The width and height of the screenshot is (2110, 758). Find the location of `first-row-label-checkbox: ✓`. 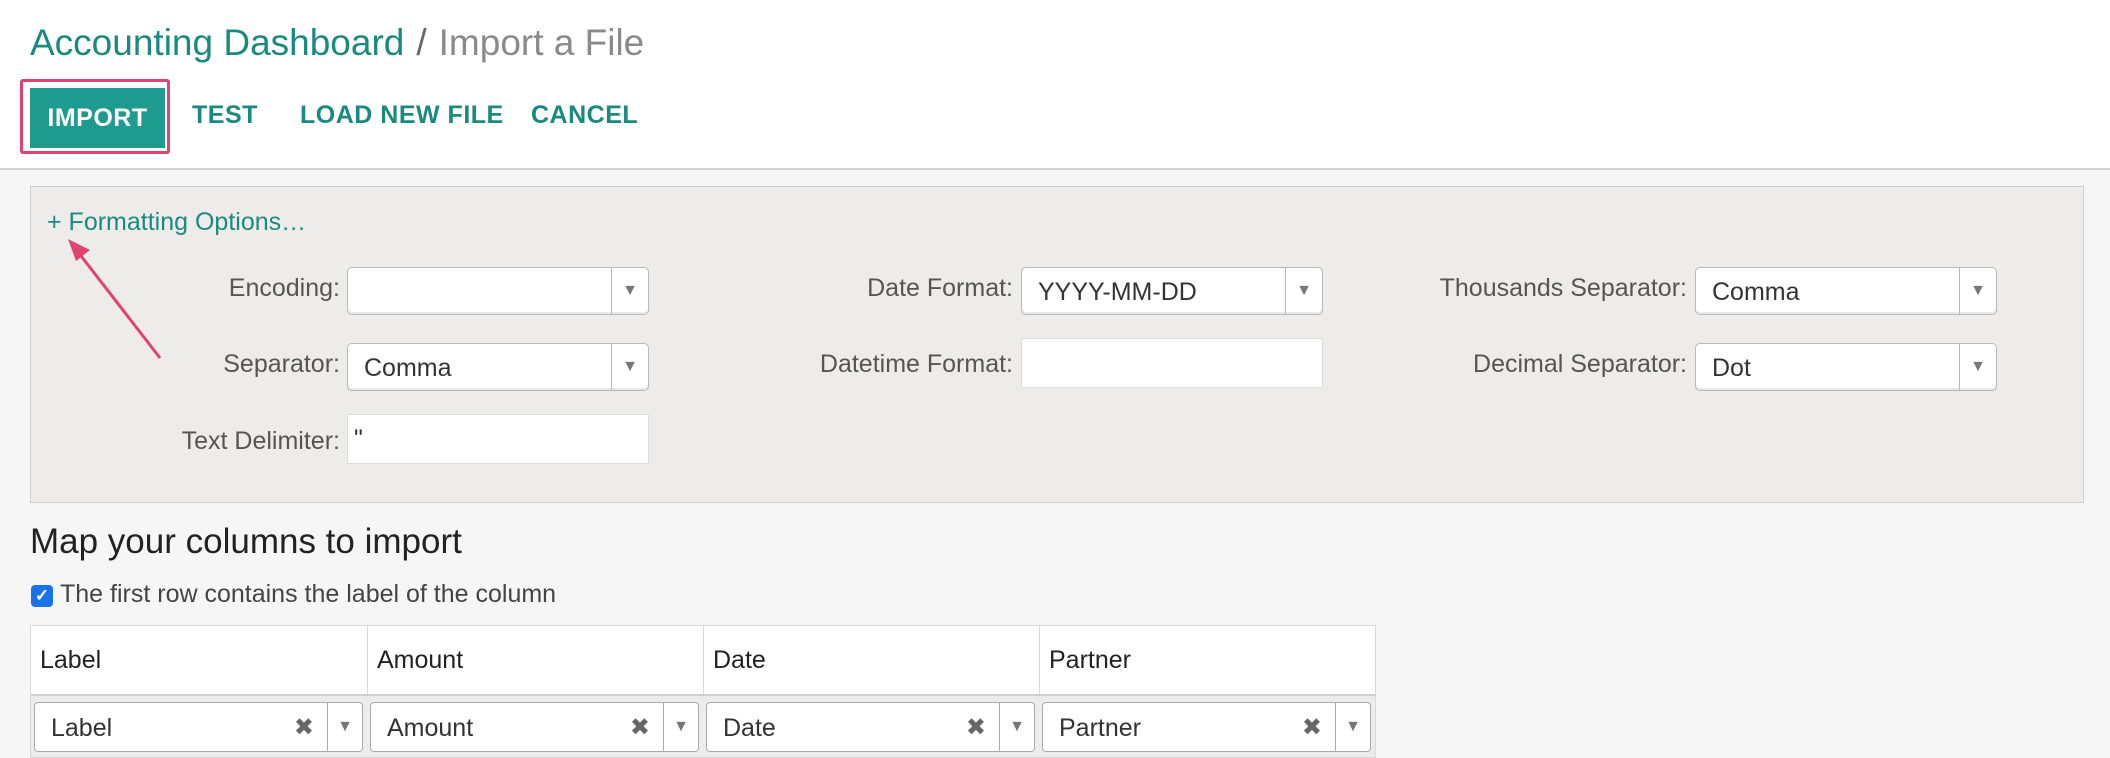

first-row-label-checkbox: ✓ is located at coordinates (42, 596).